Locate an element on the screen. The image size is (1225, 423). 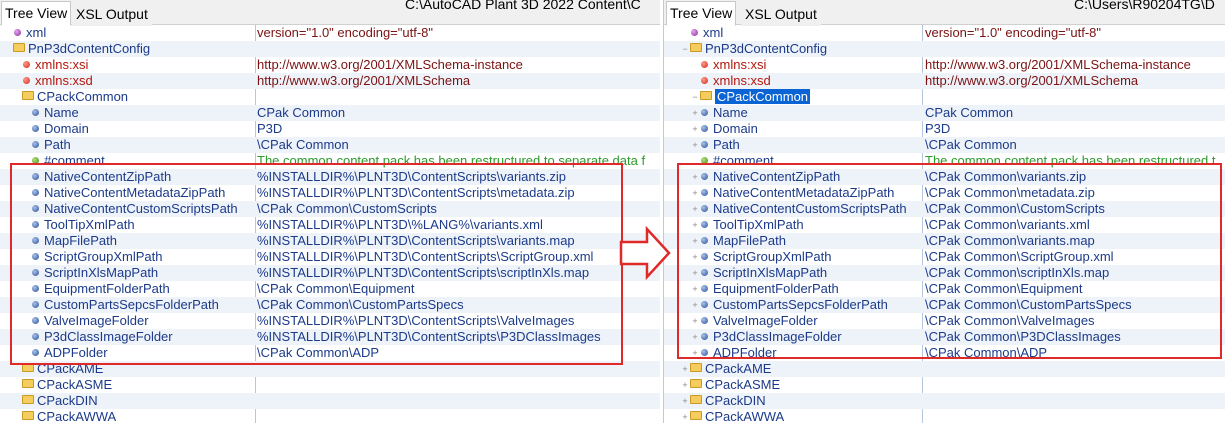
node-name-cell: CPackDIN is located at coordinates (131, 401).